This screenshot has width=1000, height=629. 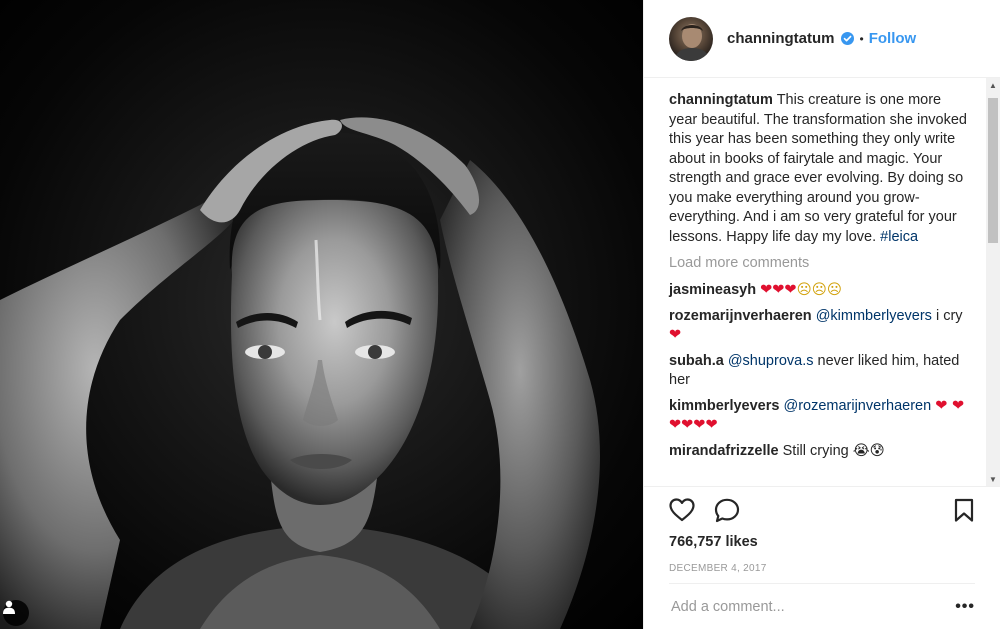 I want to click on likes-count: 766,757 likes, so click(x=713, y=542).